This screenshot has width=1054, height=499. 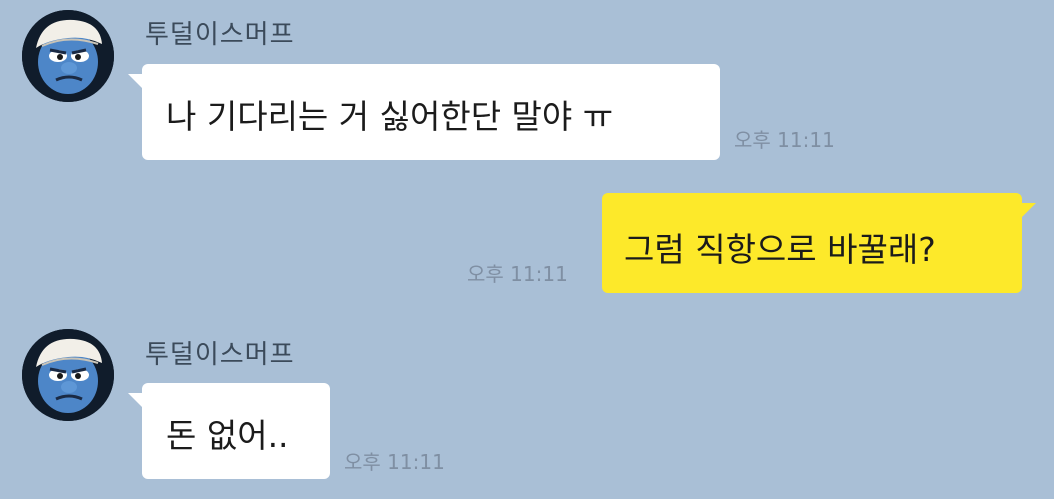 I want to click on message-bubble: 돈 없어.., so click(x=229, y=431).